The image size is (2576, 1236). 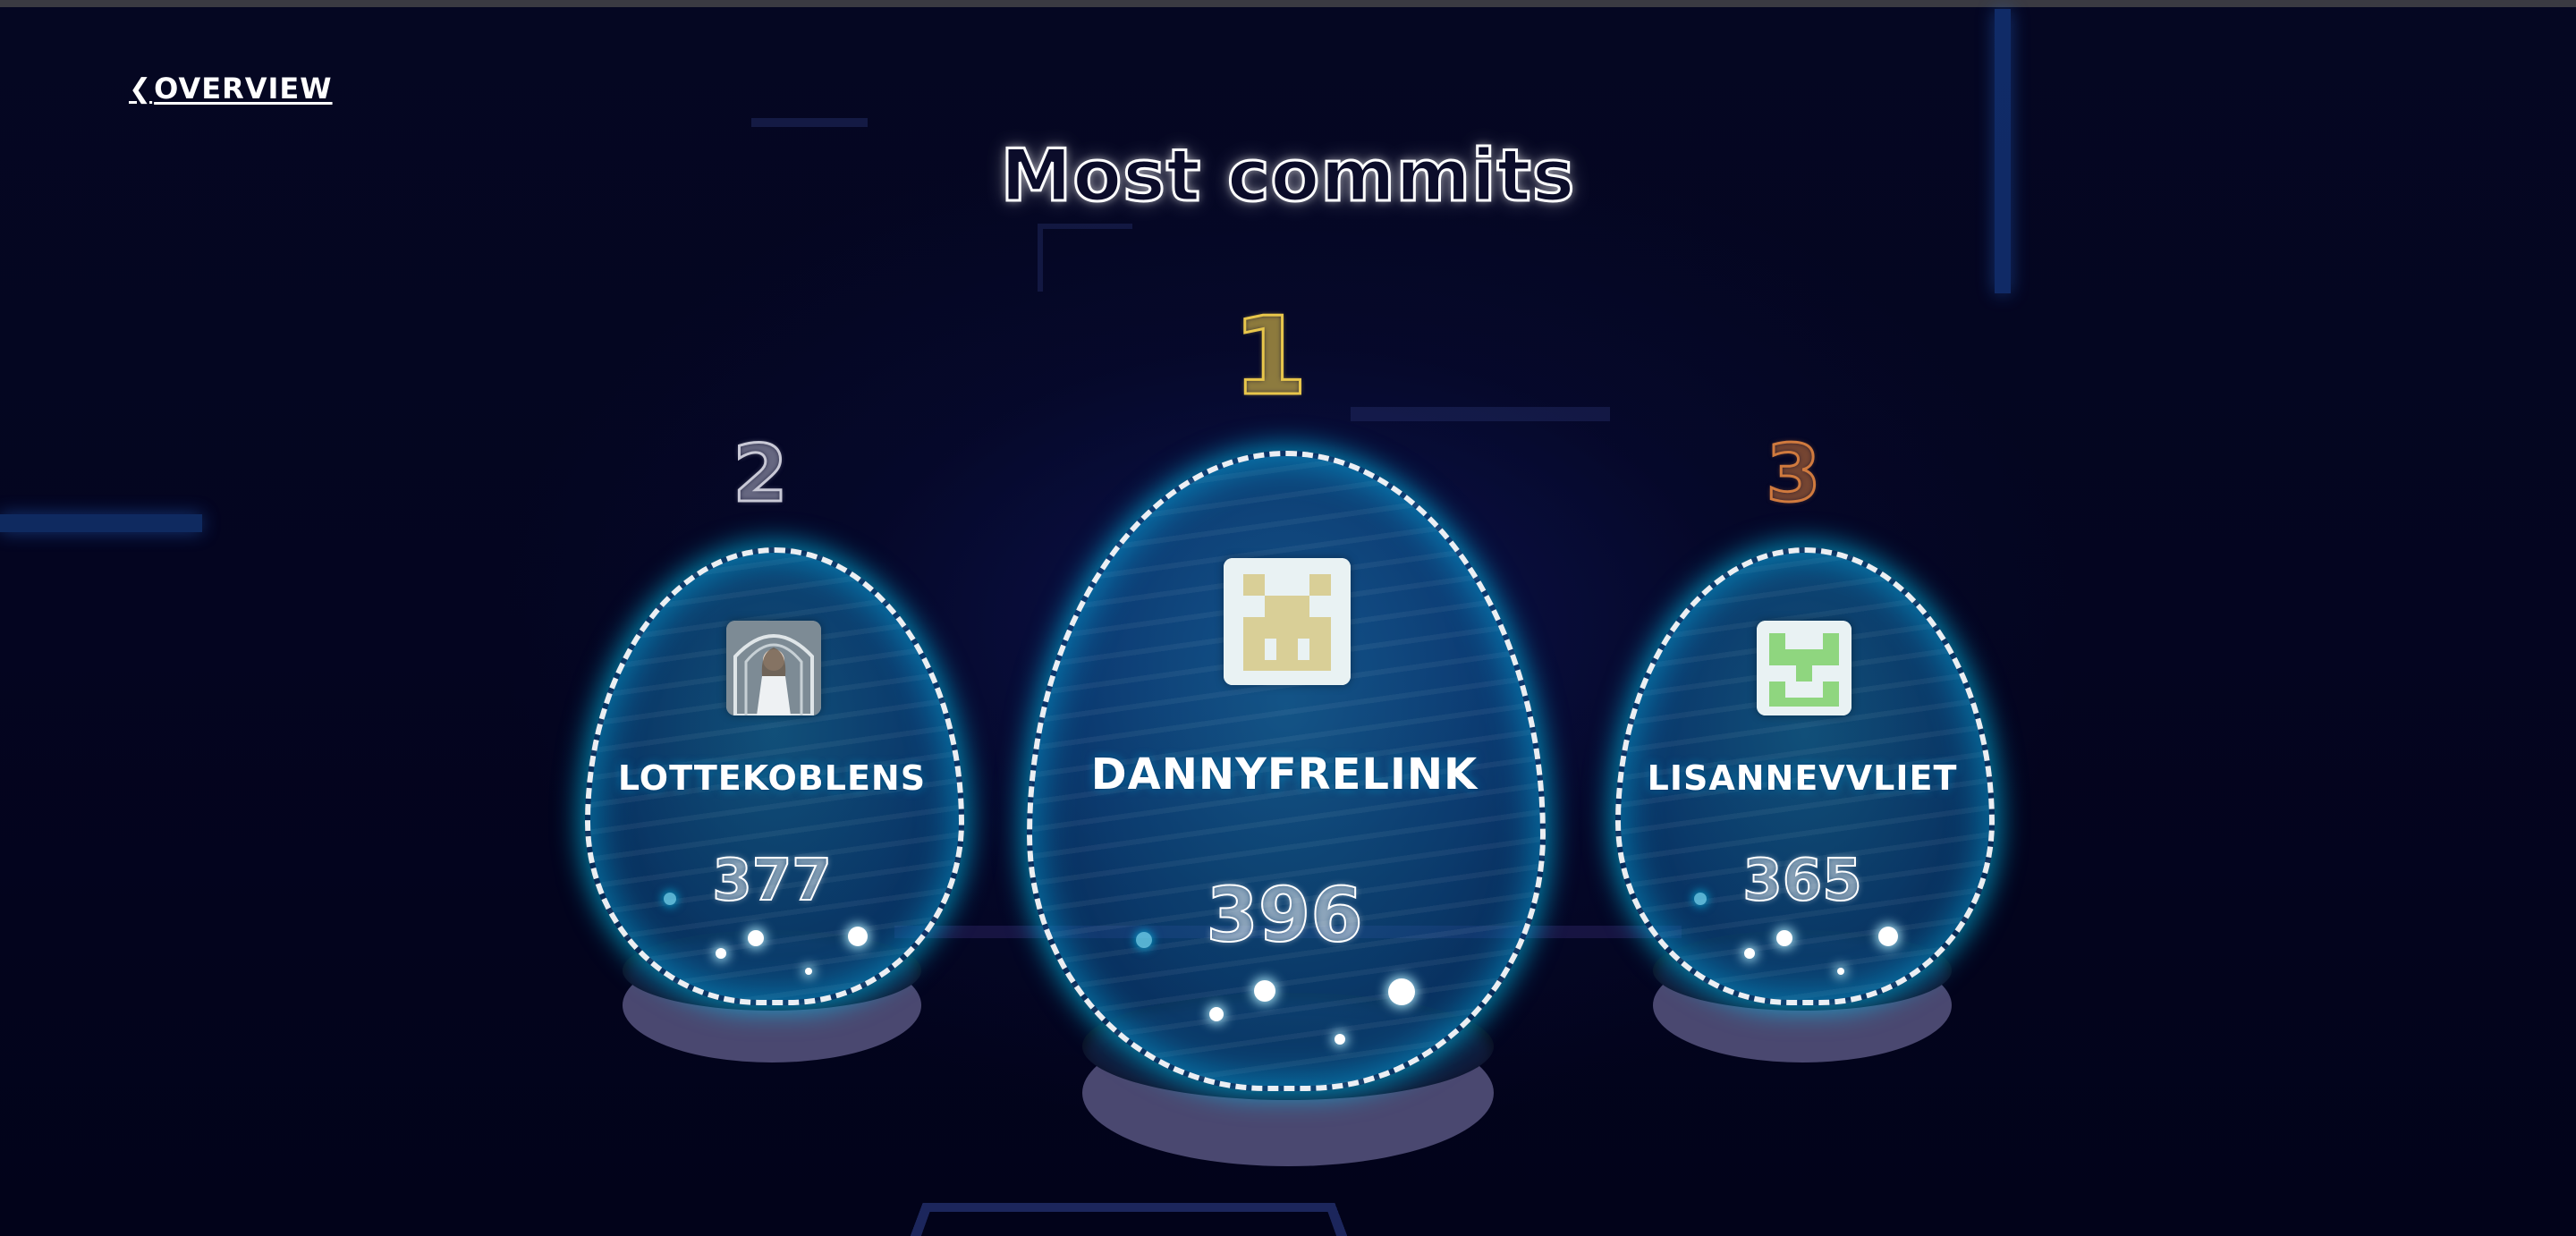 What do you see at coordinates (1270, 358) in the screenshot?
I see `rank-first: 1` at bounding box center [1270, 358].